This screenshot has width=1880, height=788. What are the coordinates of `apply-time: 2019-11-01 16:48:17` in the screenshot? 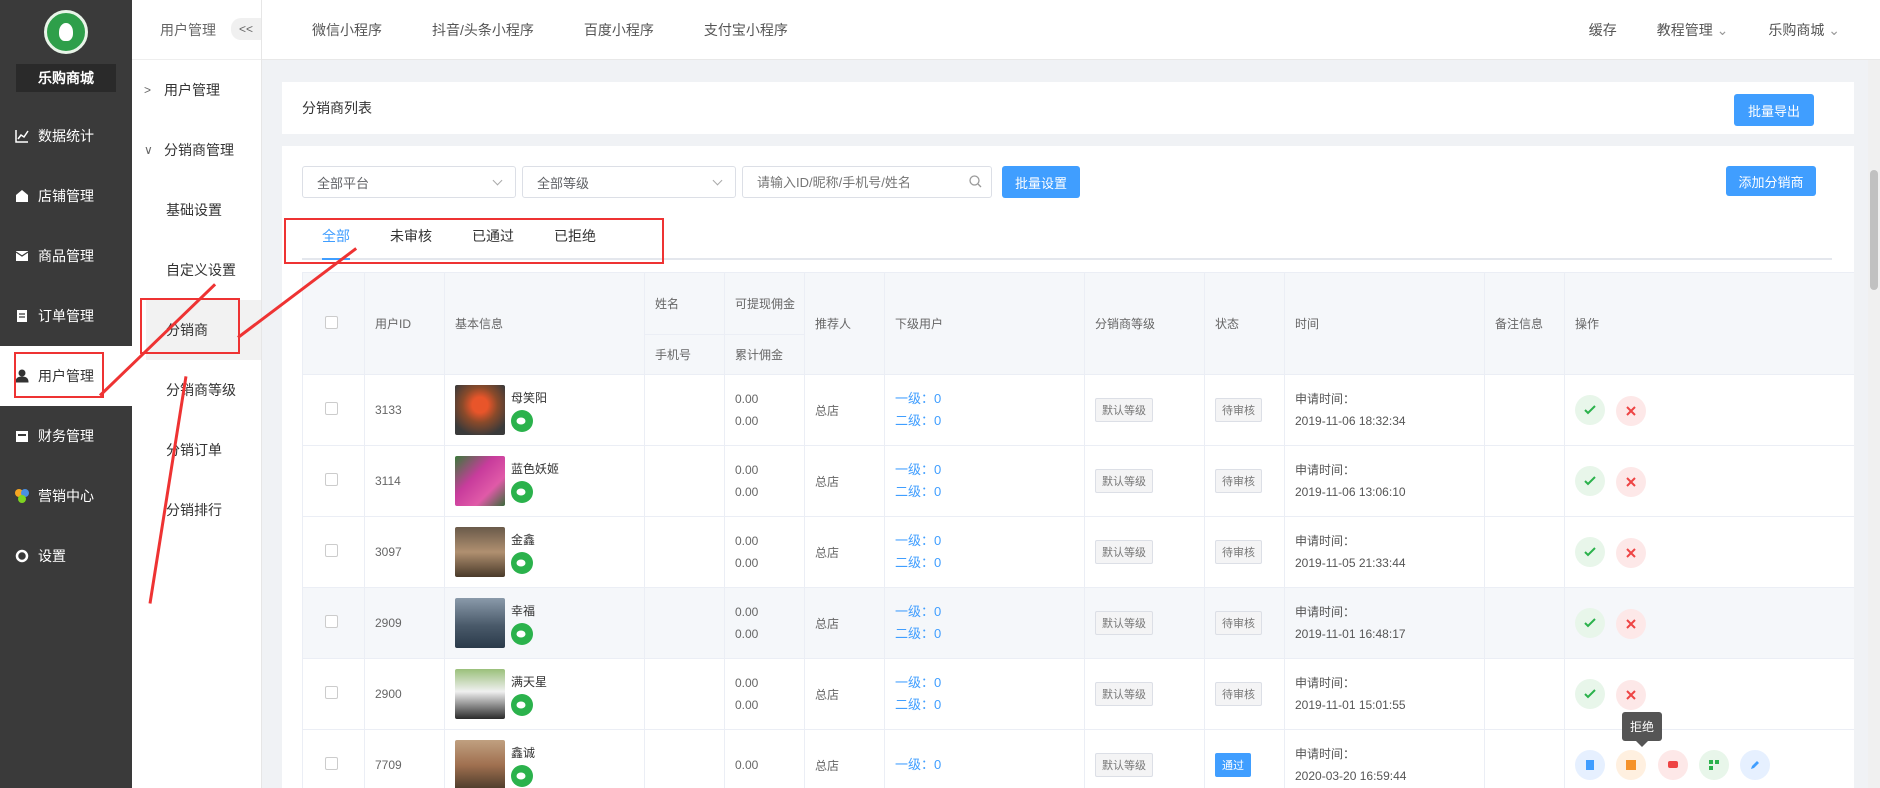 It's located at (1350, 634).